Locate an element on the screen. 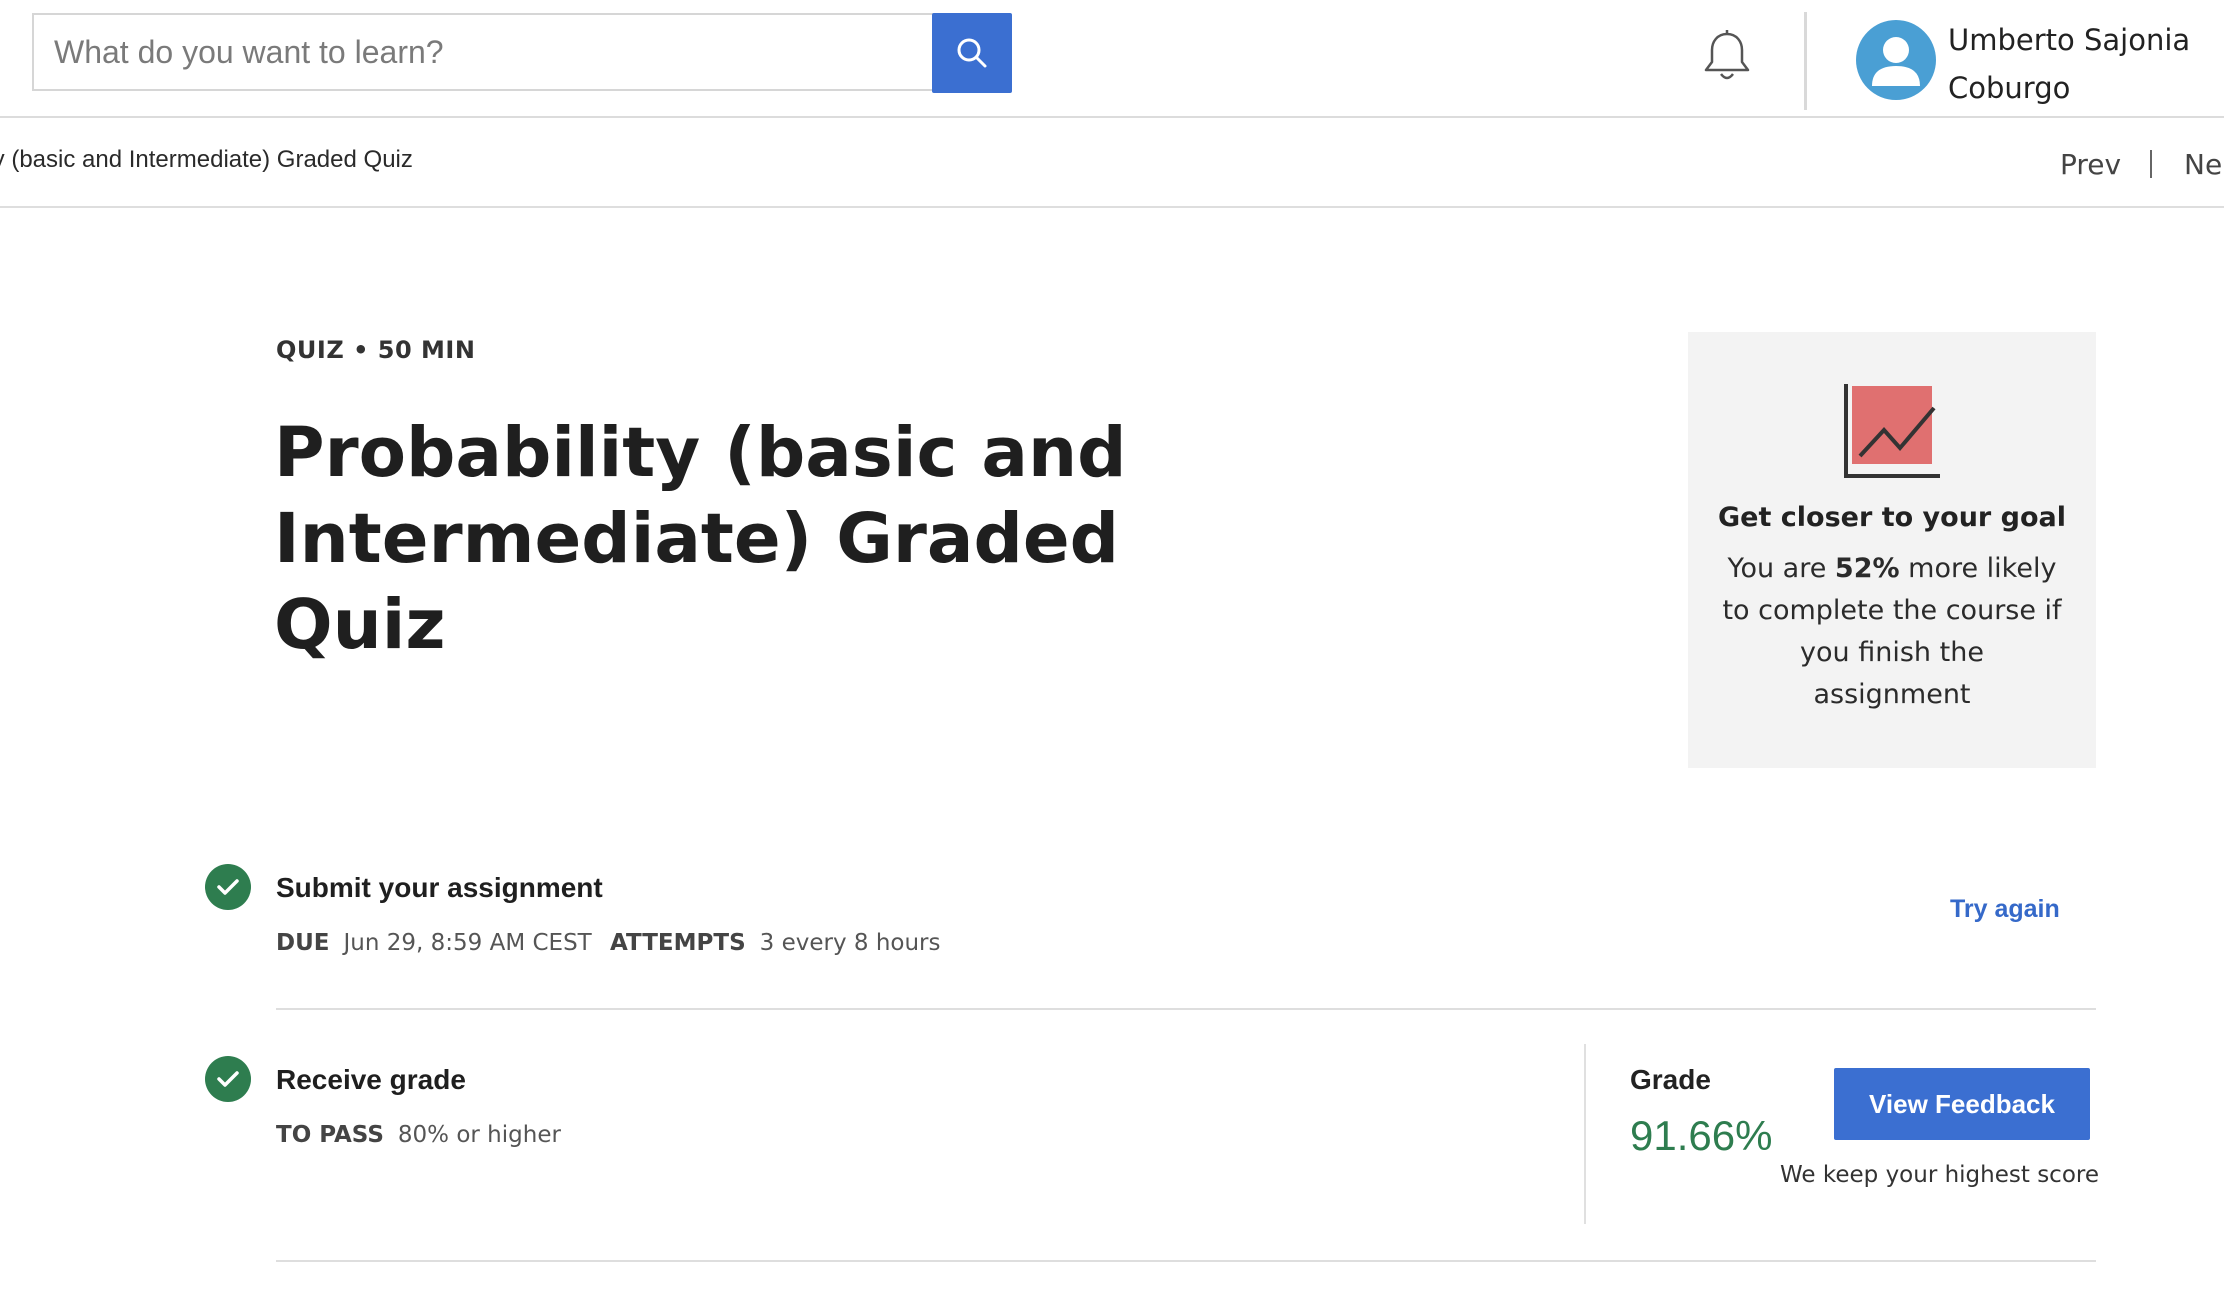  nav-separator is located at coordinates (2151, 164).